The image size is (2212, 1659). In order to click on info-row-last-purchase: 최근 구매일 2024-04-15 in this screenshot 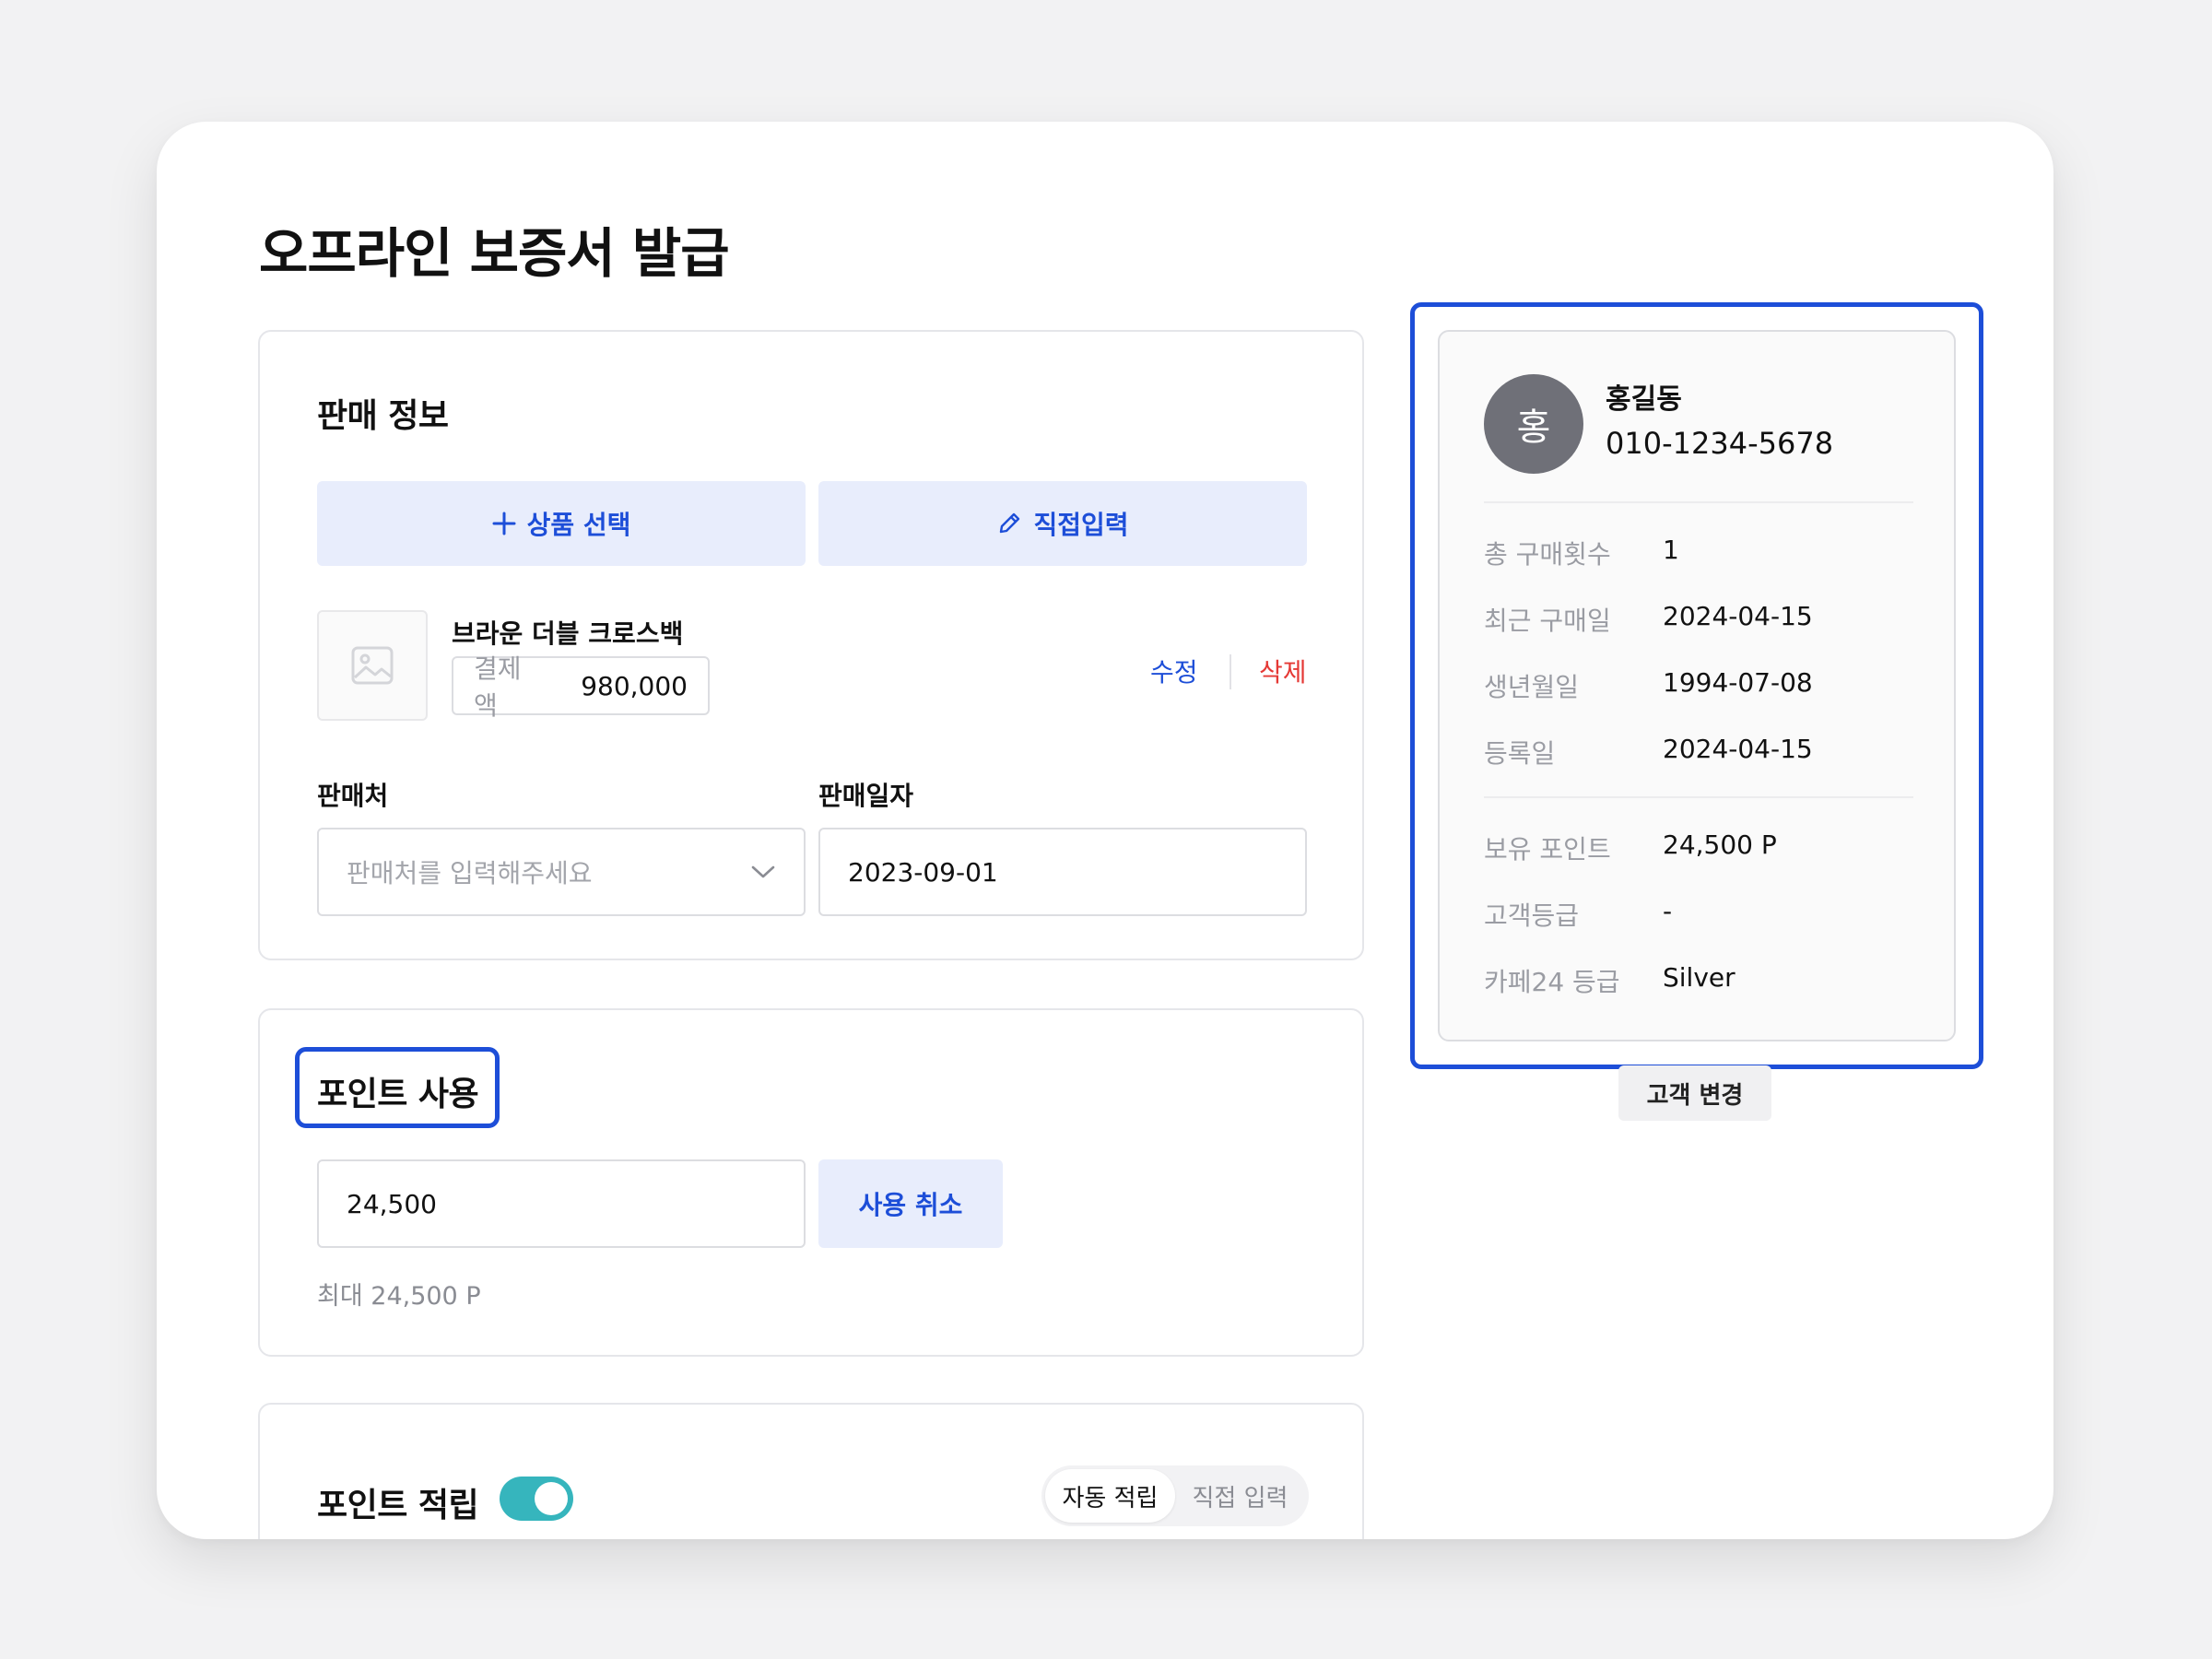, I will do `click(1698, 619)`.